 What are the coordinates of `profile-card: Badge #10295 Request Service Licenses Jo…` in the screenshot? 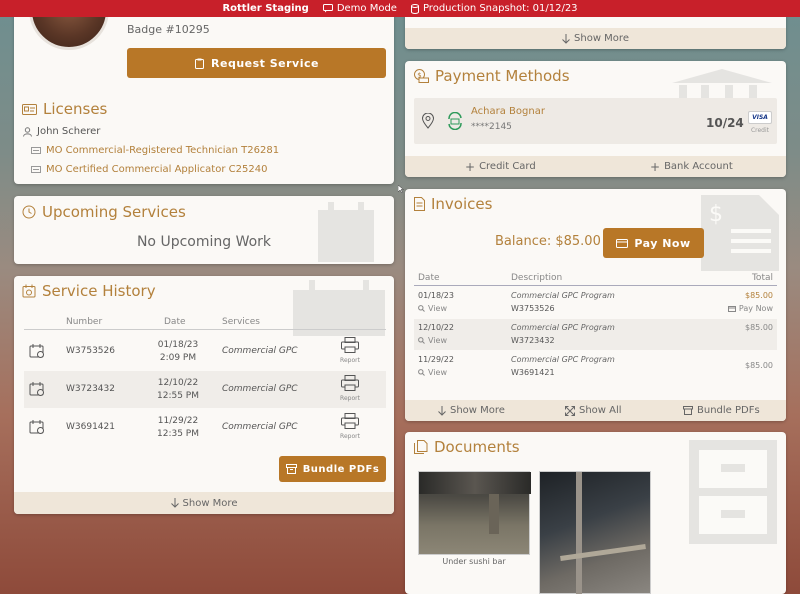 It's located at (204, 92).